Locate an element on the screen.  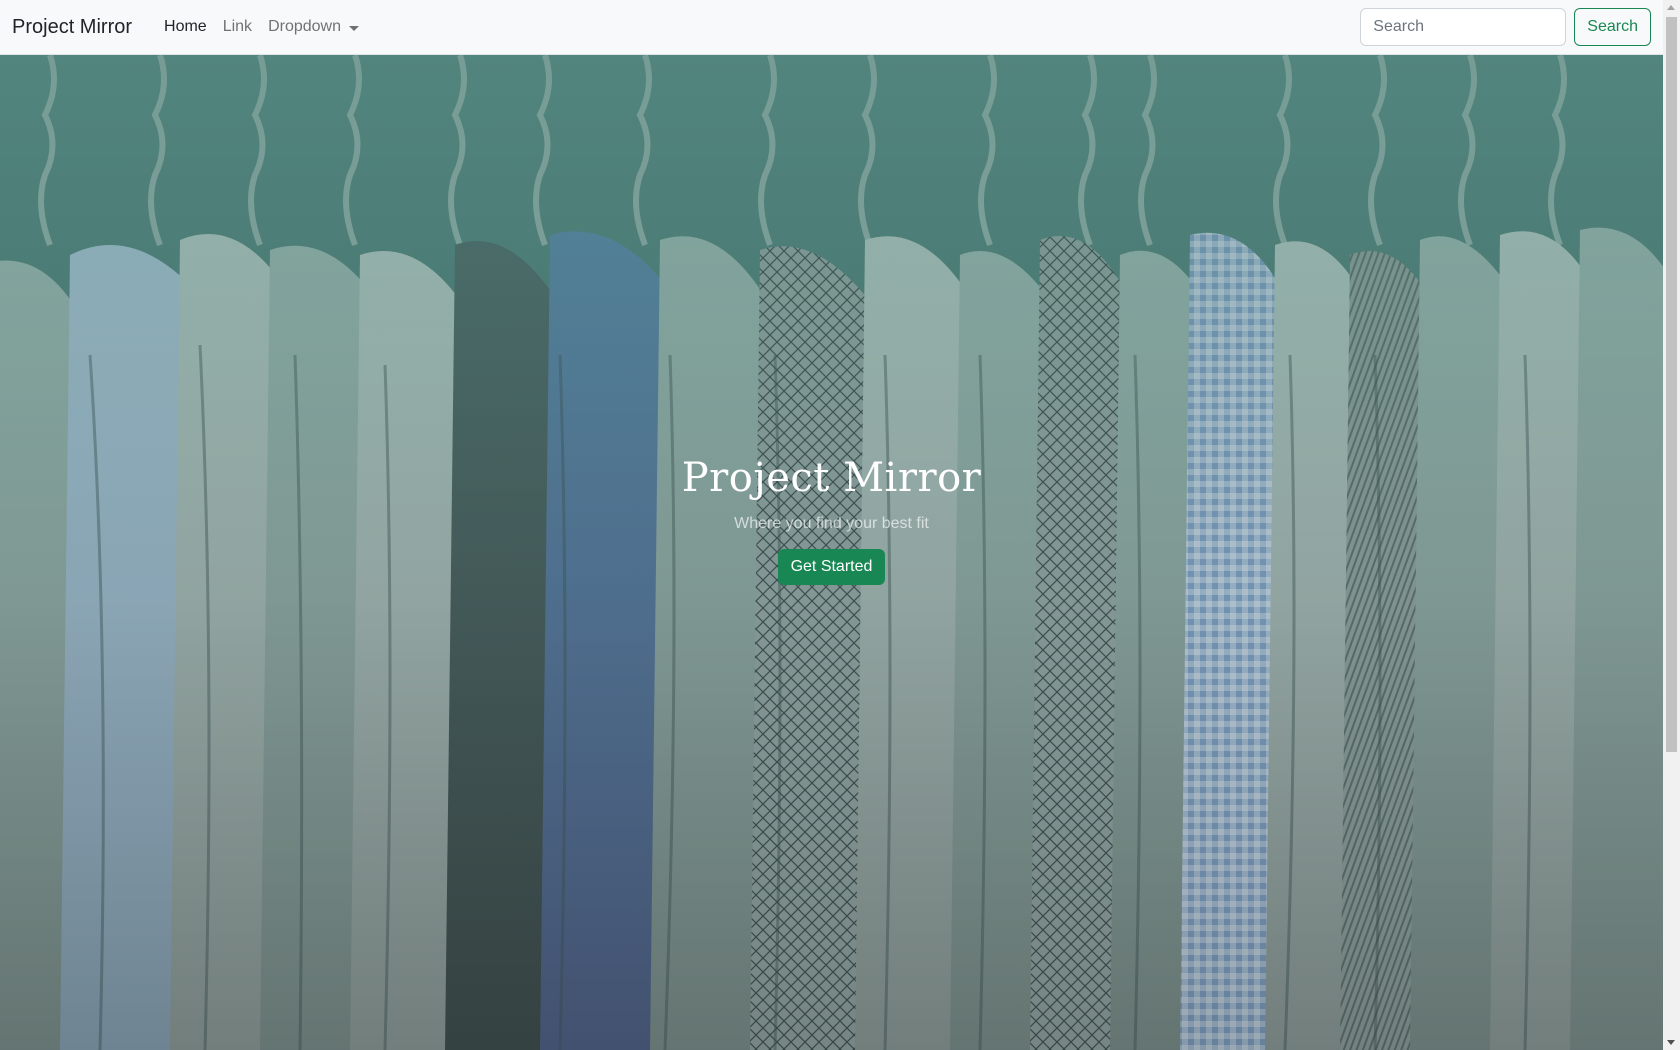
page-scrollbar is located at coordinates (1671, 525).